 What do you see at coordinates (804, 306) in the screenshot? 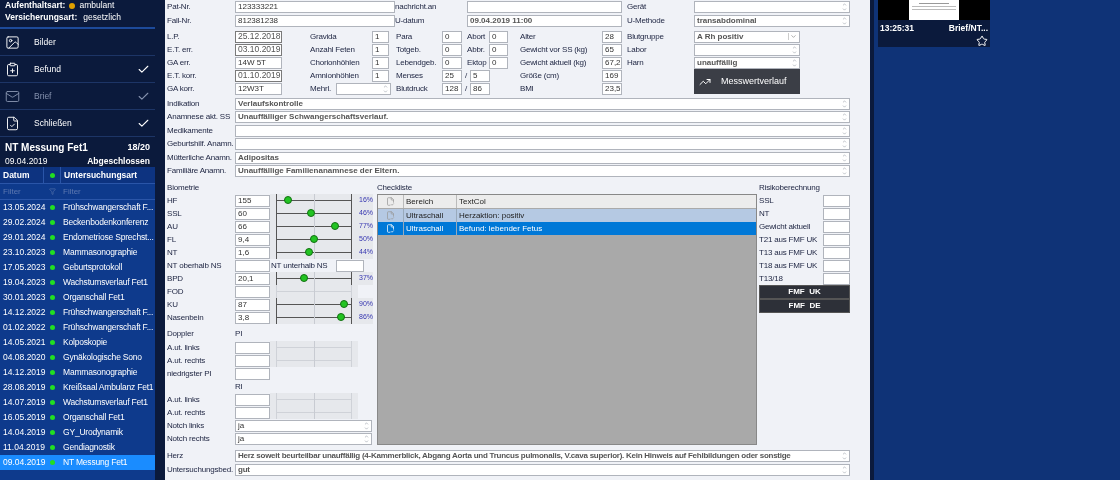
I see `fmf-button: FMF DE` at bounding box center [804, 306].